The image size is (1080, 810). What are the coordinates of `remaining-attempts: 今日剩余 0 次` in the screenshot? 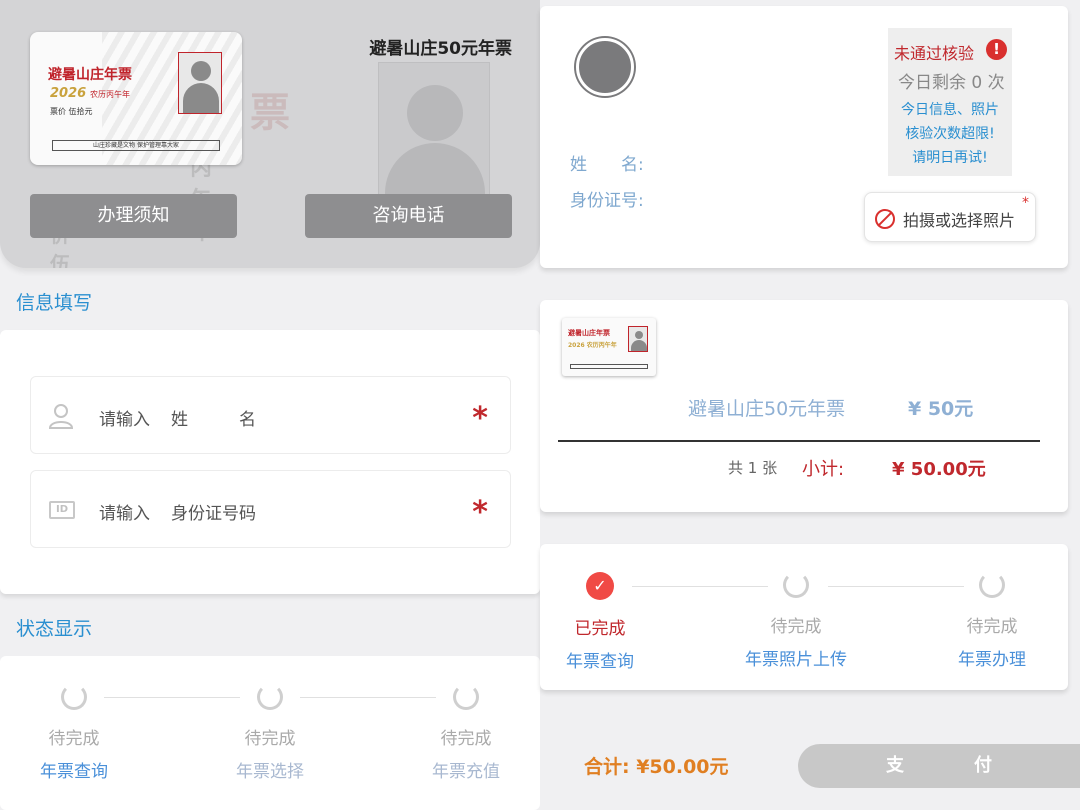 It's located at (951, 83).